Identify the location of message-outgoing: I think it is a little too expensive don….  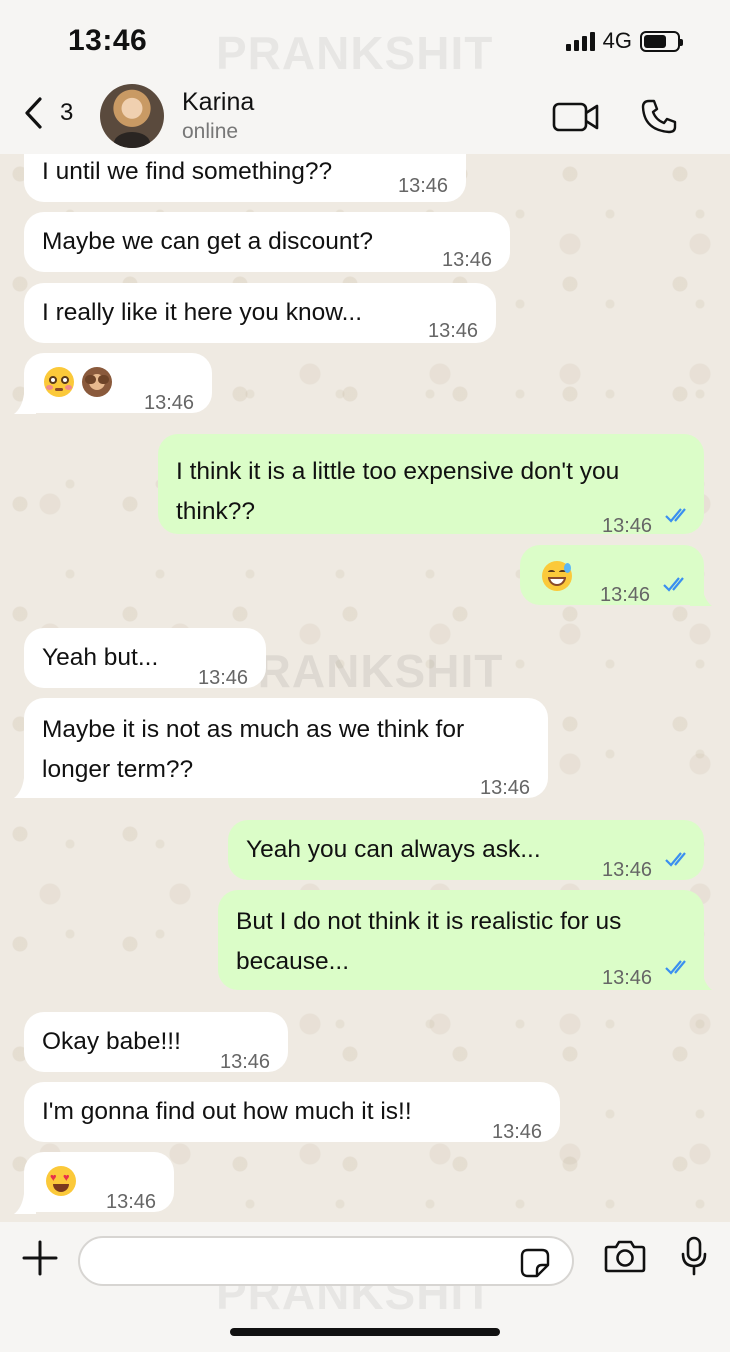
(431, 485).